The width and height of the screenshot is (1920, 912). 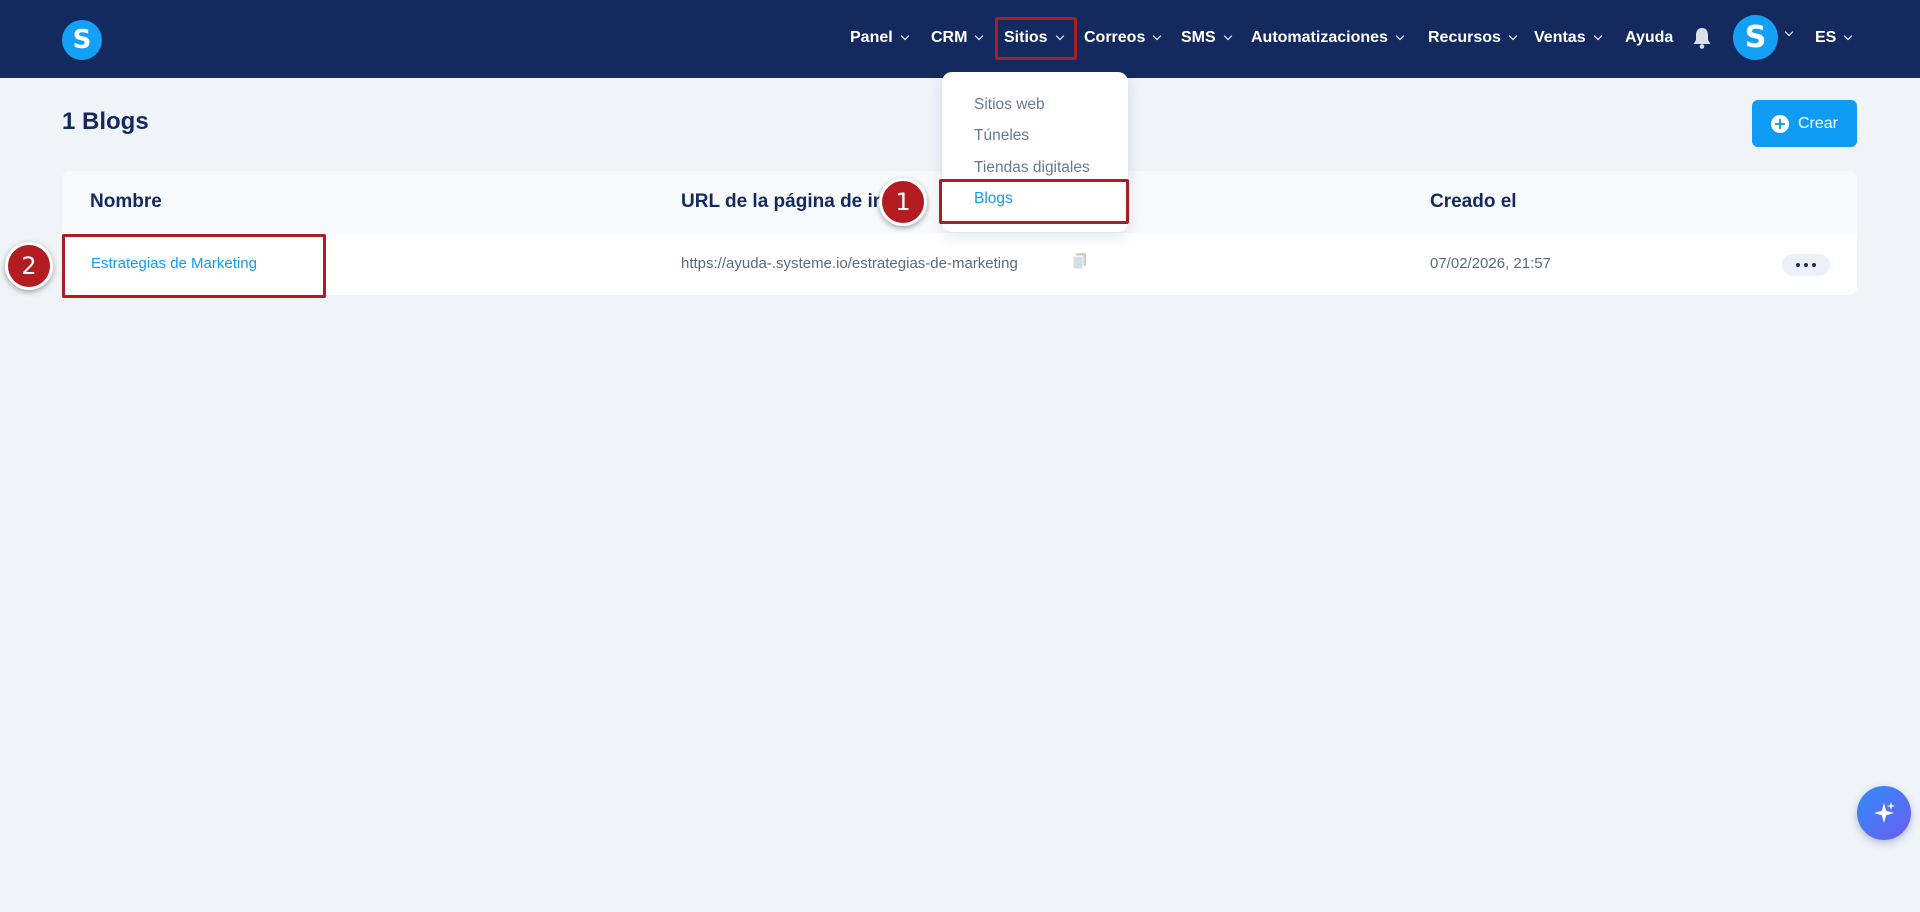 I want to click on blog-name-link: Estrategias de Marketing, so click(x=174, y=263).